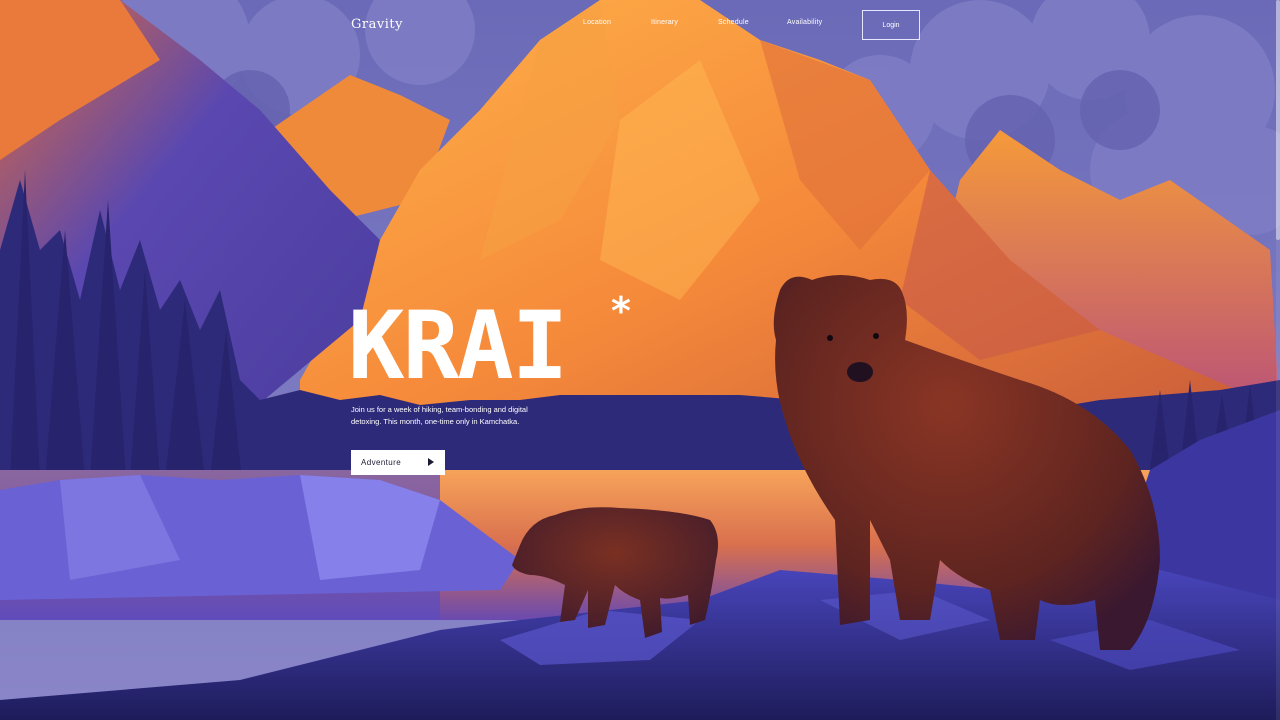 The width and height of the screenshot is (1280, 720). What do you see at coordinates (458, 346) in the screenshot?
I see `hero-title: KRAI` at bounding box center [458, 346].